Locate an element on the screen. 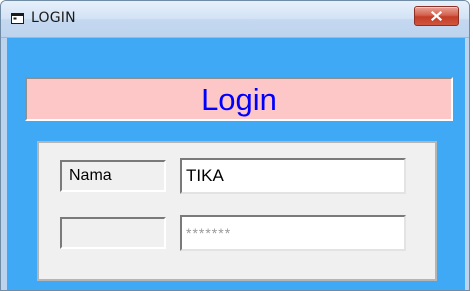 This screenshot has height=291, width=473. window-title: LOGIN is located at coordinates (53, 18).